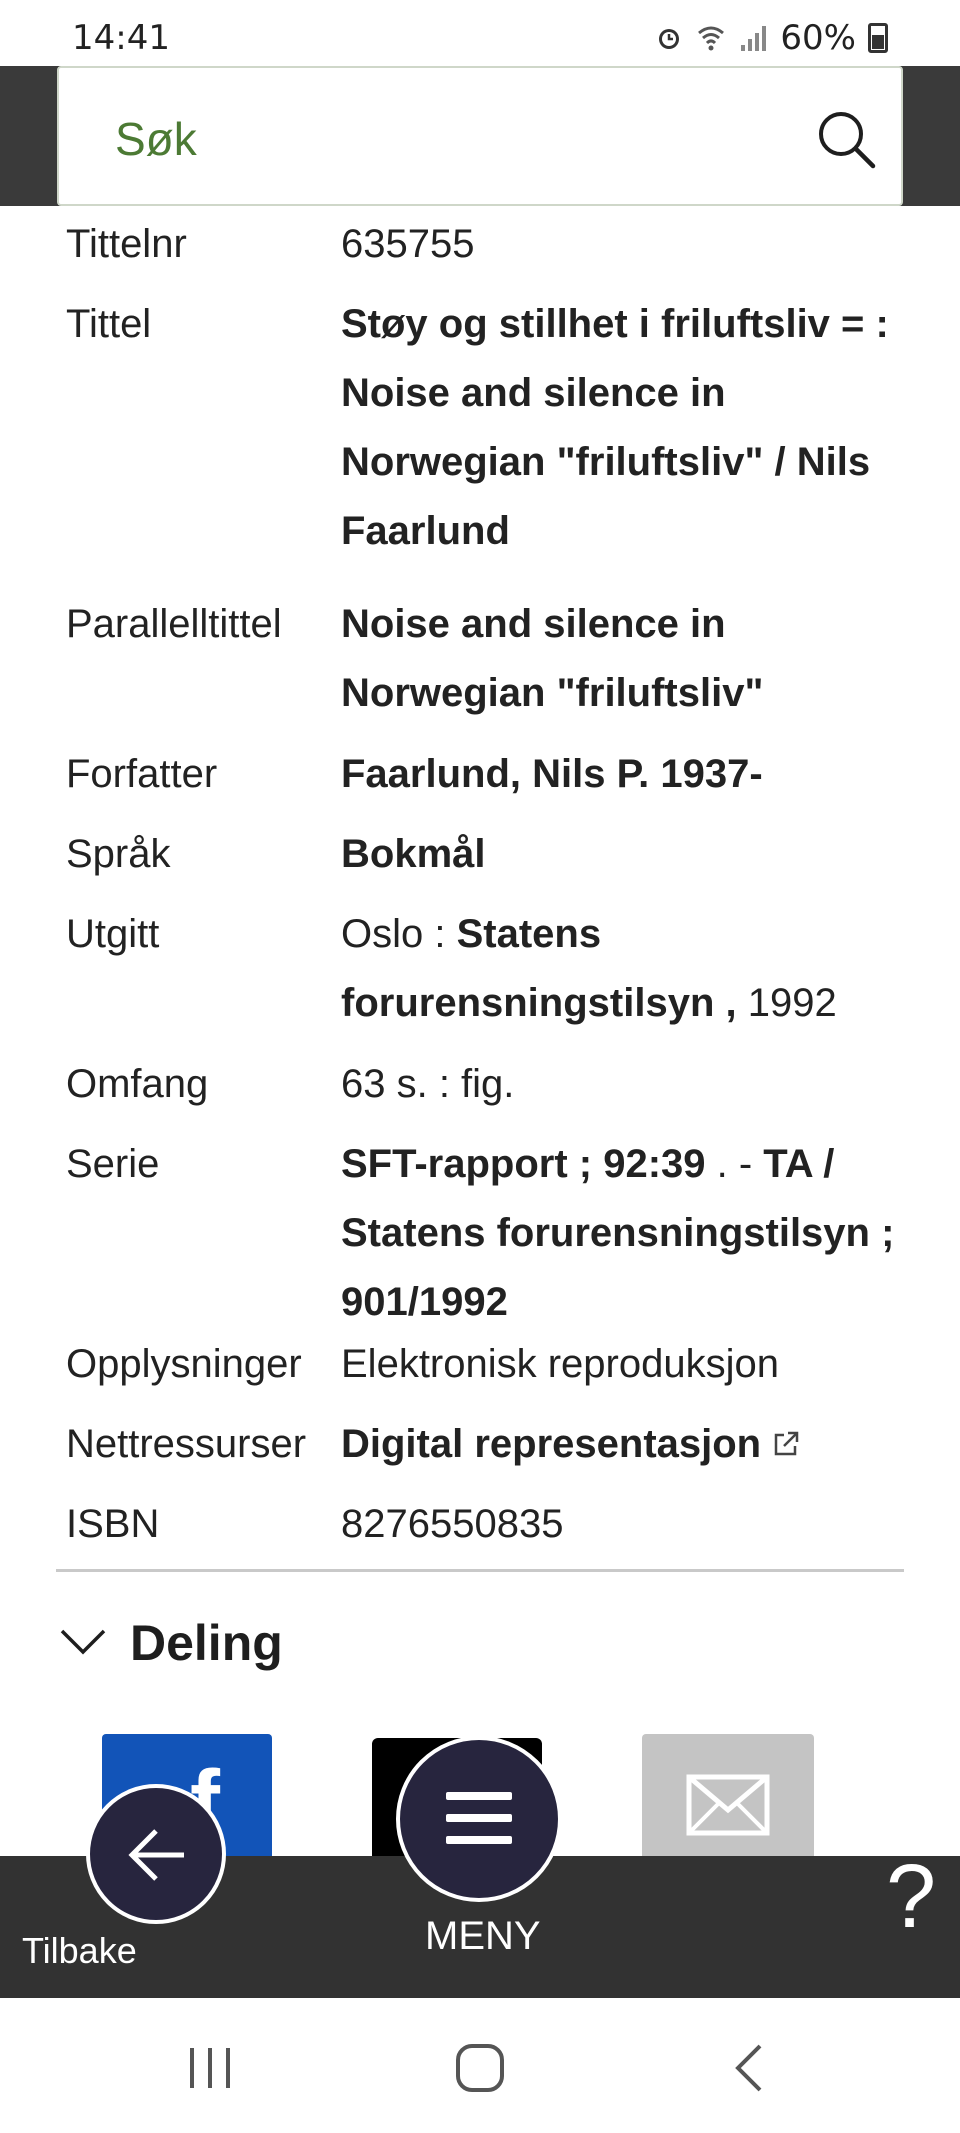 This screenshot has height=2133, width=960. Describe the element at coordinates (818, 38) in the screenshot. I see `battery-percent: 60%` at that location.